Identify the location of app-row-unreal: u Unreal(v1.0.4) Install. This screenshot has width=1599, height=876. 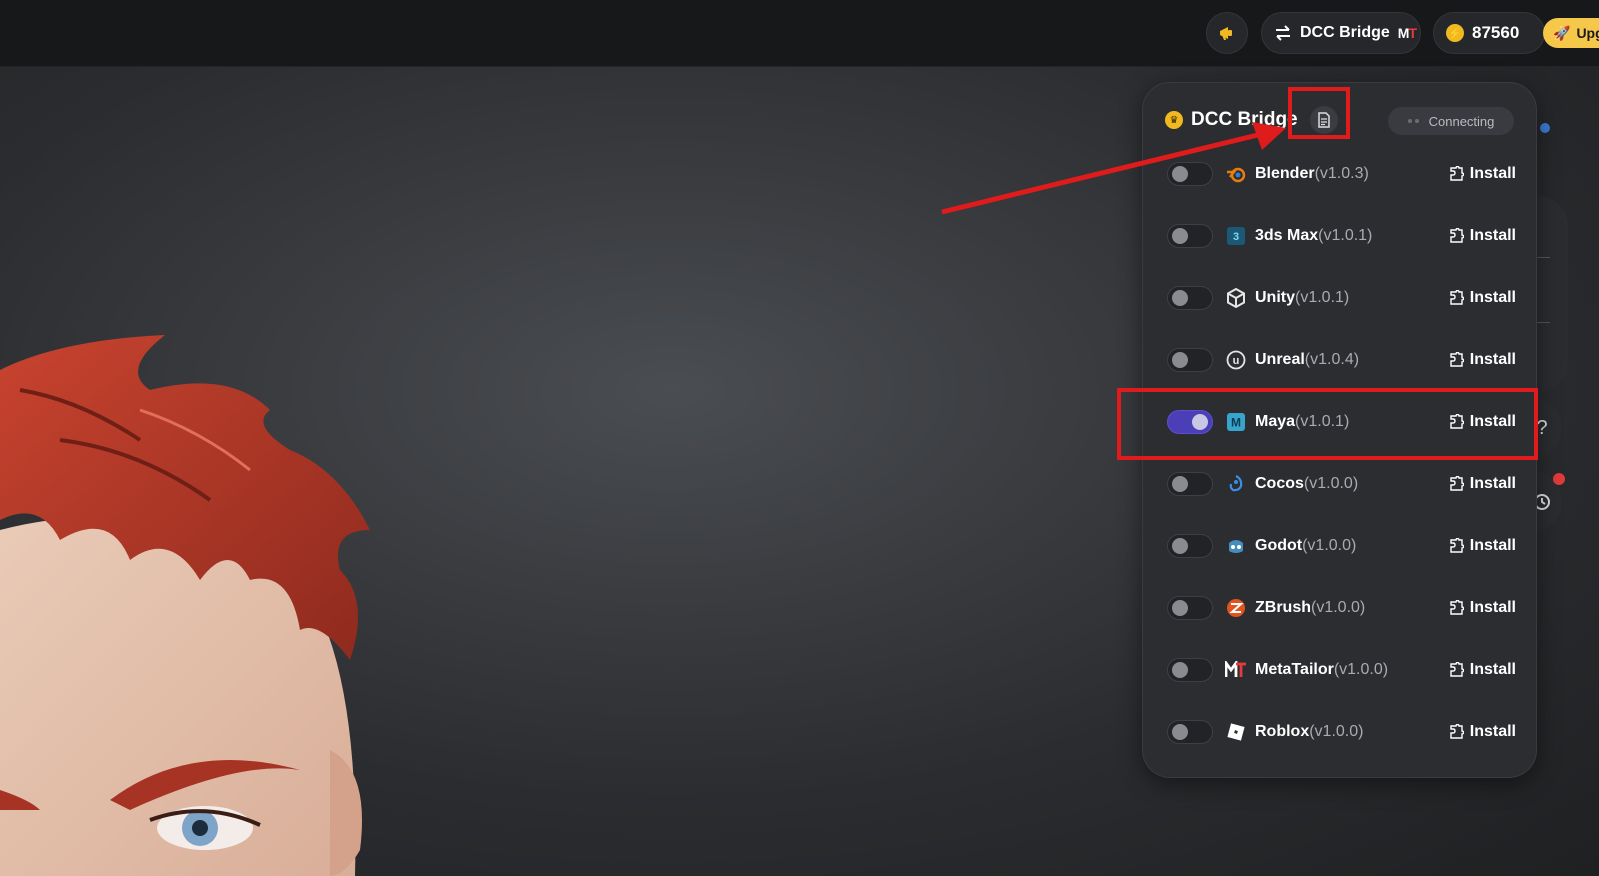
(1339, 360).